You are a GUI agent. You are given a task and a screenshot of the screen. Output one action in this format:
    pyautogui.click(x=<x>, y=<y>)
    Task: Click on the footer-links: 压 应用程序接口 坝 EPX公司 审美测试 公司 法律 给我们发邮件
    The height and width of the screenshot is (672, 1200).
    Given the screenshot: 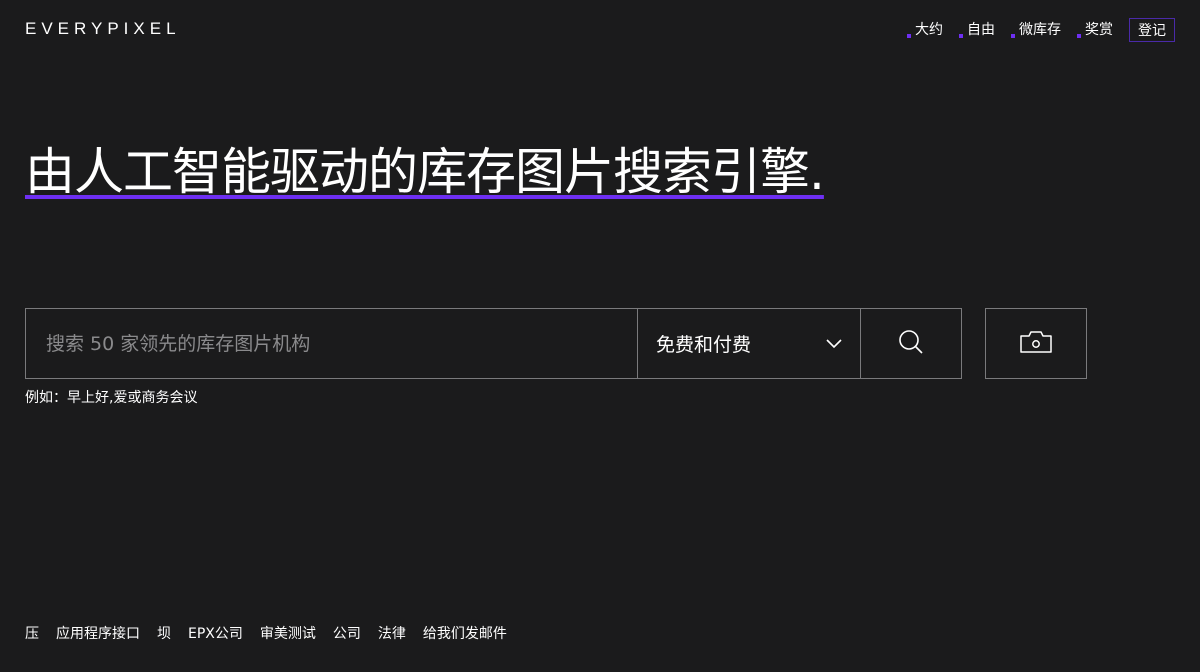 What is the action you would take?
    pyautogui.click(x=274, y=634)
    